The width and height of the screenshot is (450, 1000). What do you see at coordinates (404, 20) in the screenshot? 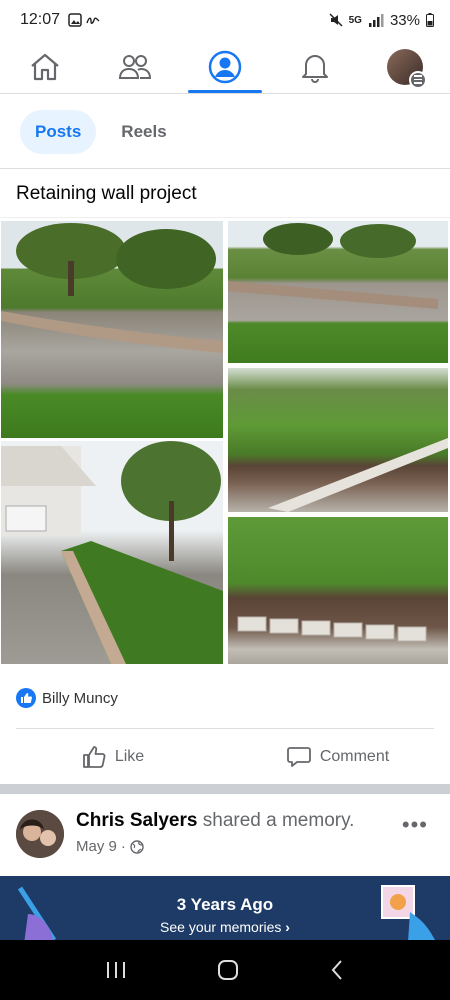
I see `battery-percent: 33%` at bounding box center [404, 20].